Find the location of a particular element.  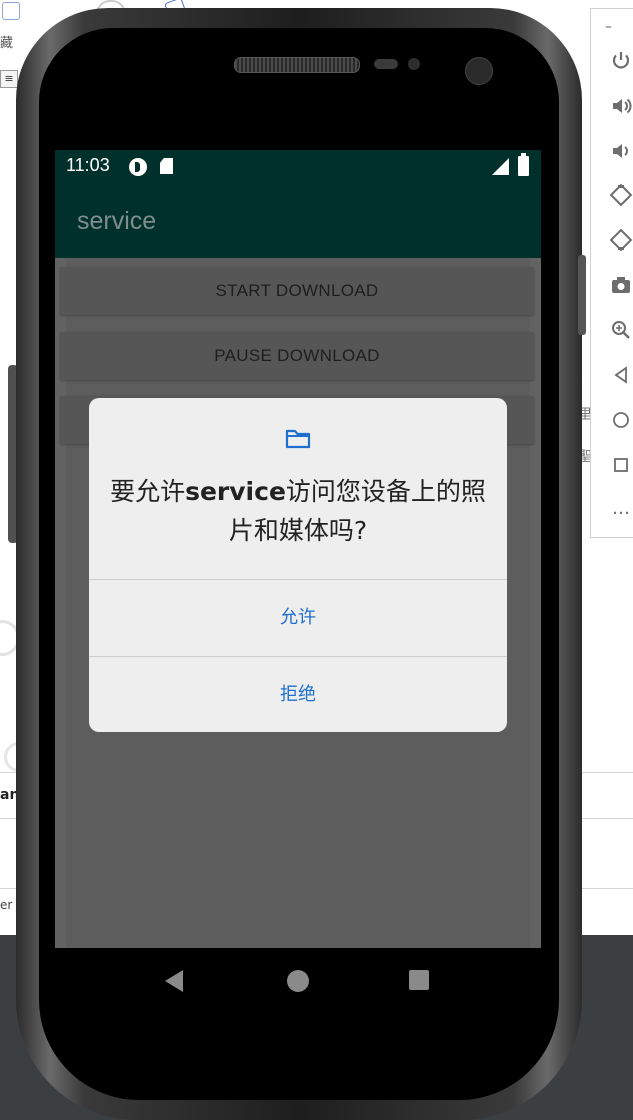

nav-home-icon is located at coordinates (298, 981).